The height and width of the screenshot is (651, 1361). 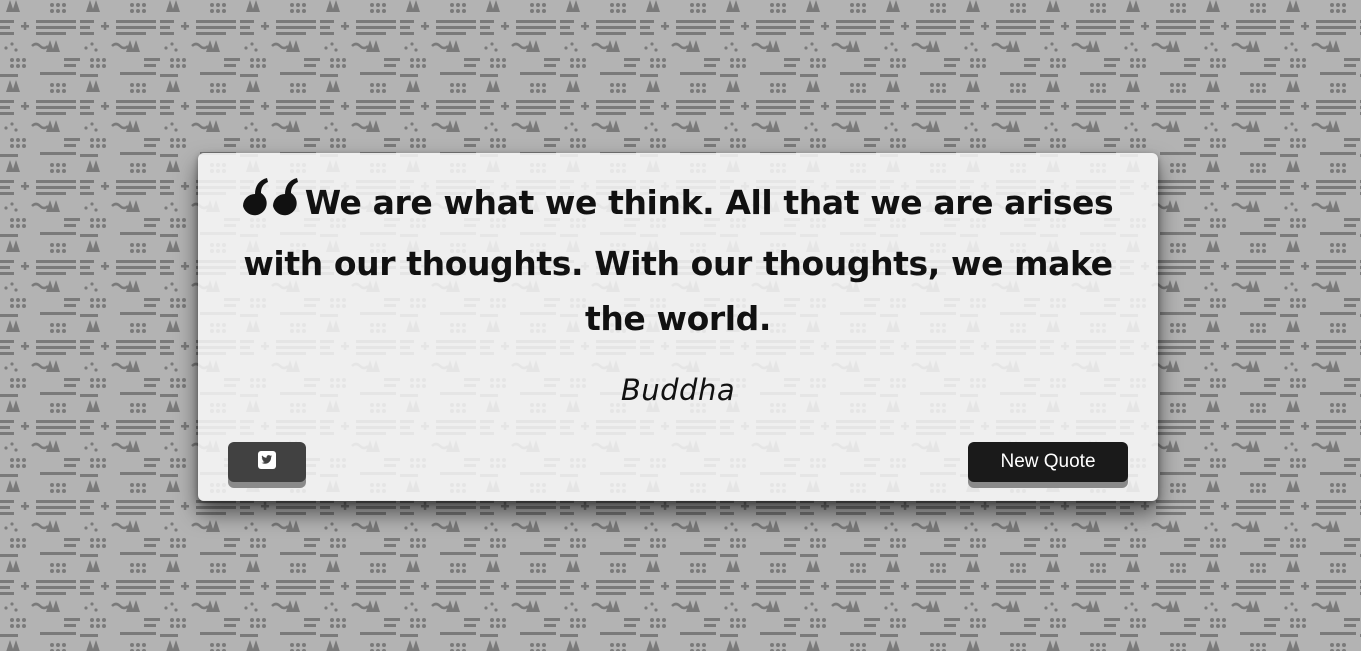 What do you see at coordinates (270, 207) in the screenshot?
I see `quote-left-icon` at bounding box center [270, 207].